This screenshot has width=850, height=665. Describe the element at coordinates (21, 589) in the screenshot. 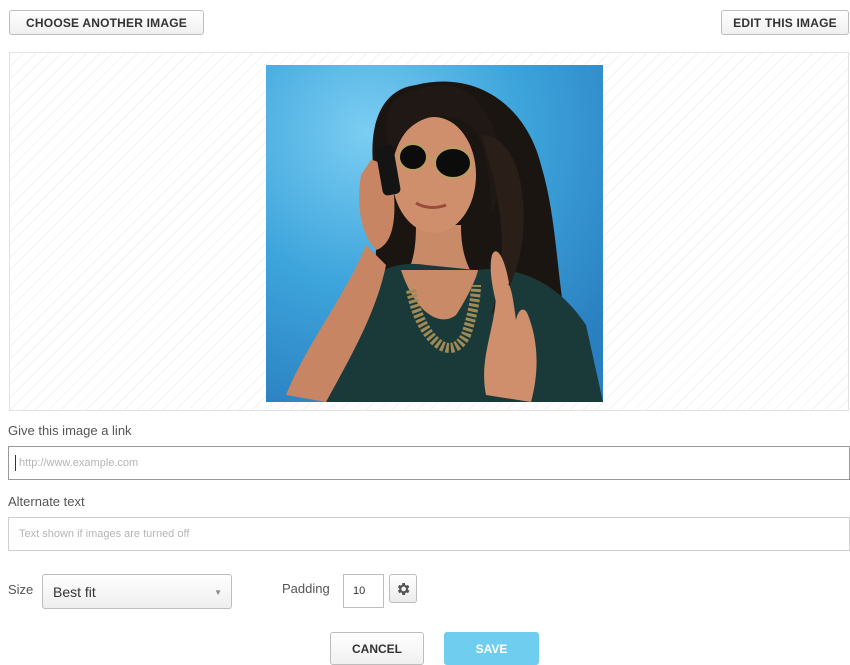

I see `size-label: Size` at that location.